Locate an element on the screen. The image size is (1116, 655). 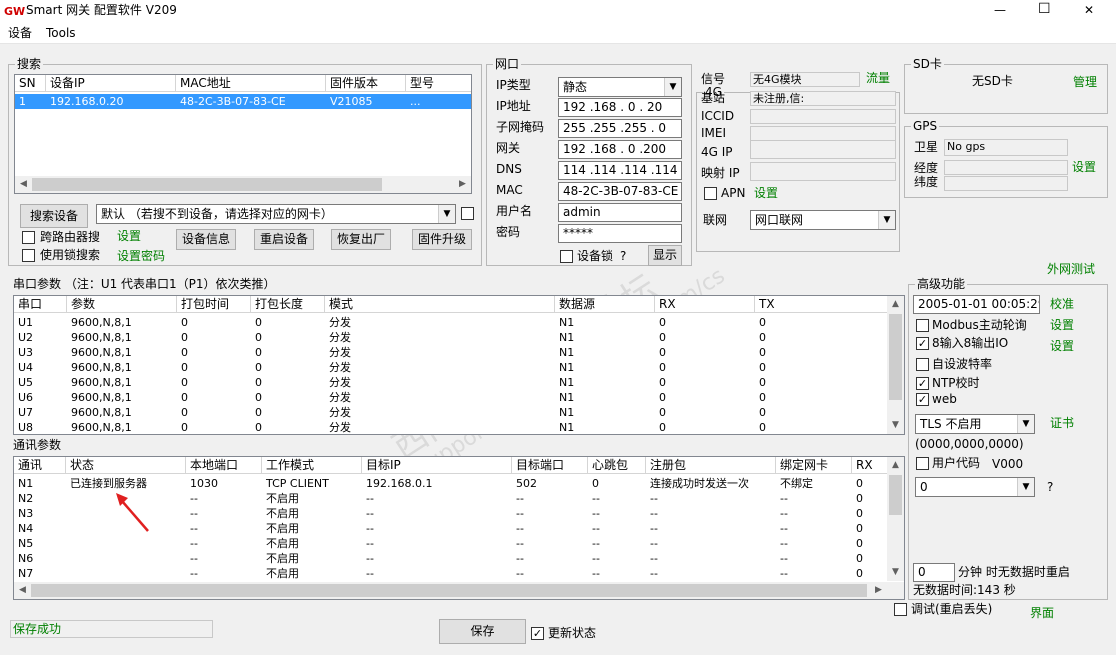
maximize-icon: ☐ is located at coordinates (1044, 9).